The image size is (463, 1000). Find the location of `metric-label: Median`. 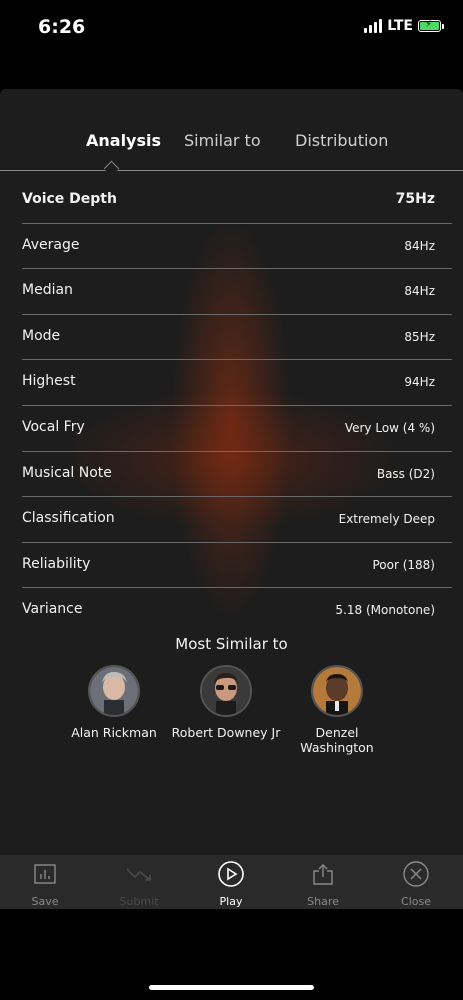

metric-label: Median is located at coordinates (47, 290).